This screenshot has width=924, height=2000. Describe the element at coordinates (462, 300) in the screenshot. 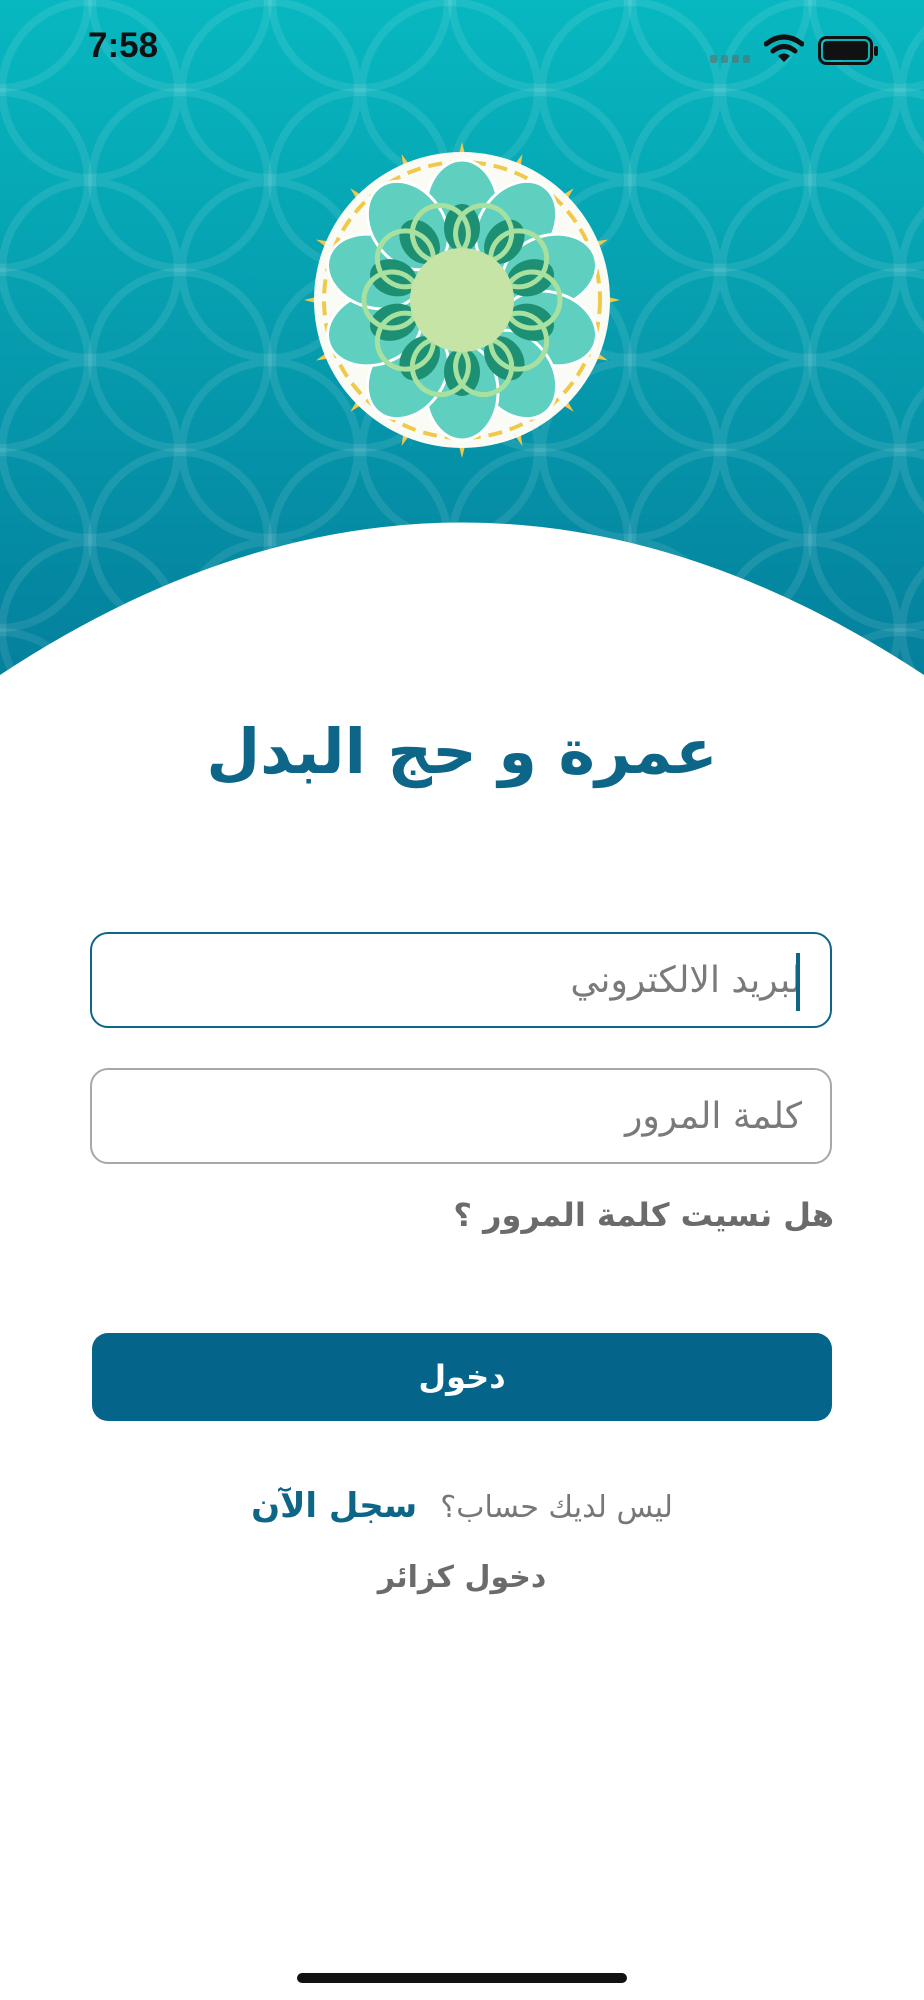

I see `rosette-logo` at that location.